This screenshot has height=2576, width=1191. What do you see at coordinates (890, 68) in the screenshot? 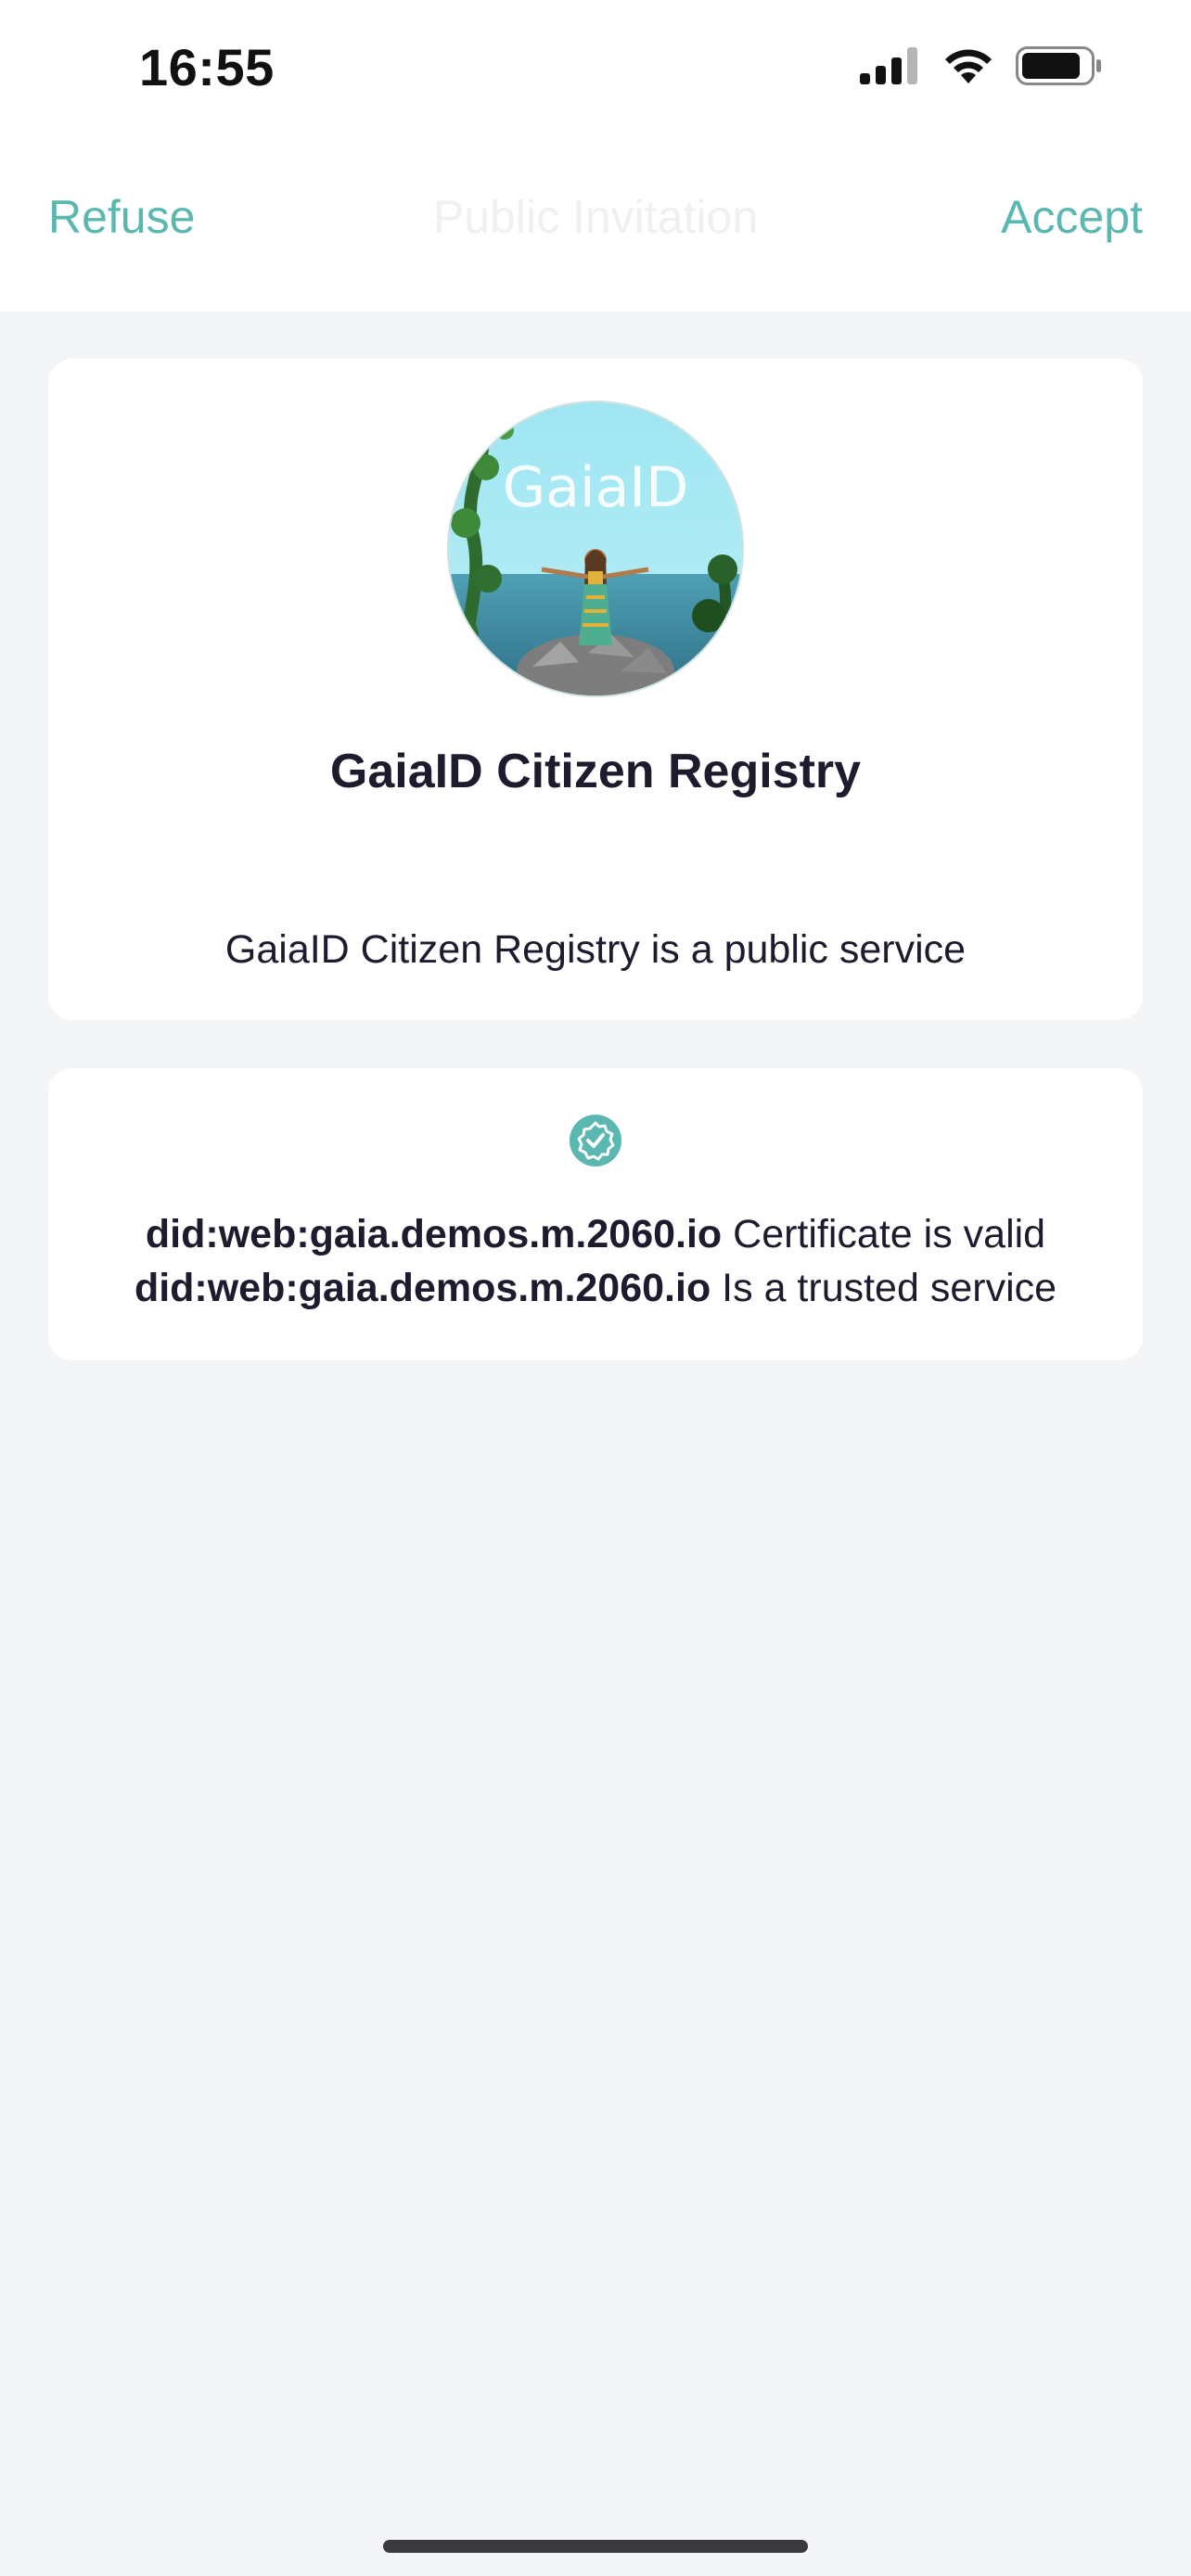
I see `cellular-signal-icon` at bounding box center [890, 68].